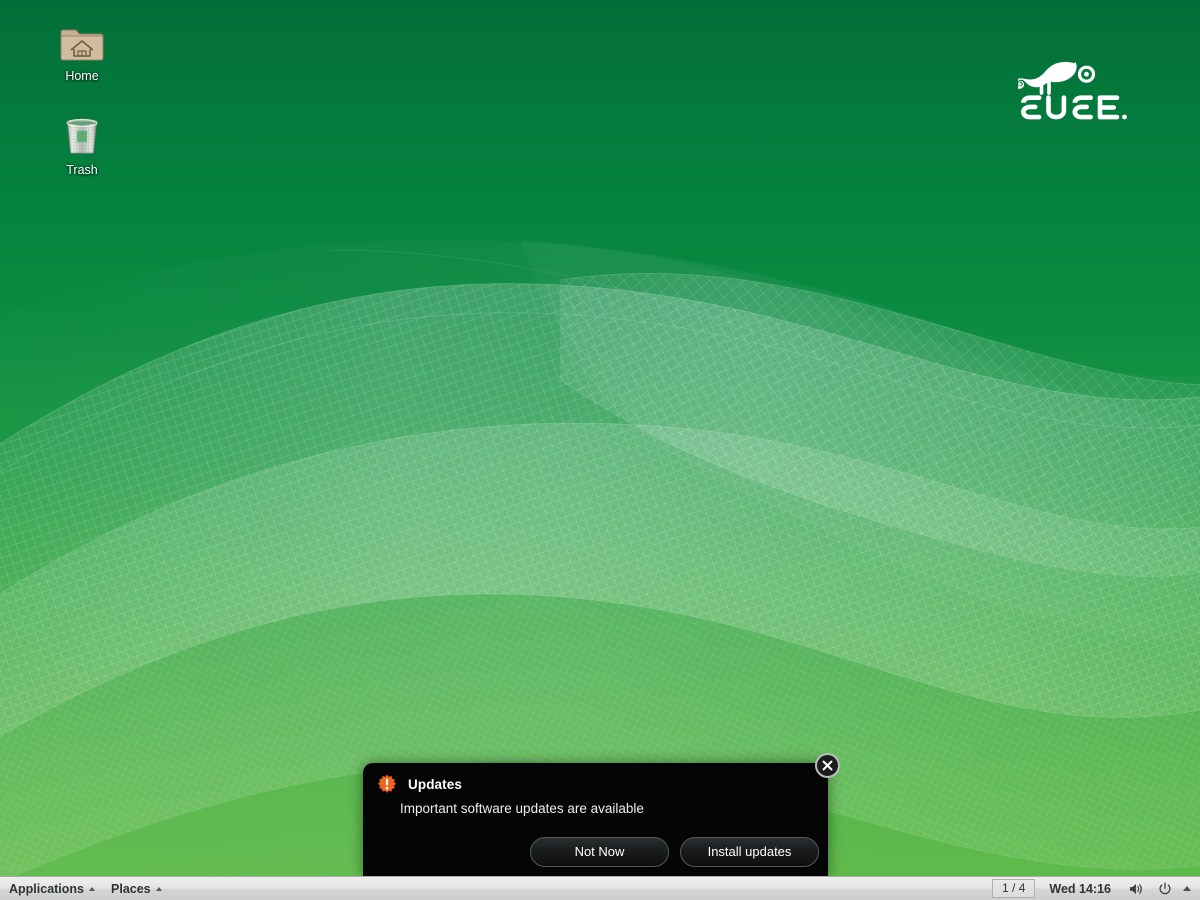  I want to click on volume-tray-button, so click(1136, 889).